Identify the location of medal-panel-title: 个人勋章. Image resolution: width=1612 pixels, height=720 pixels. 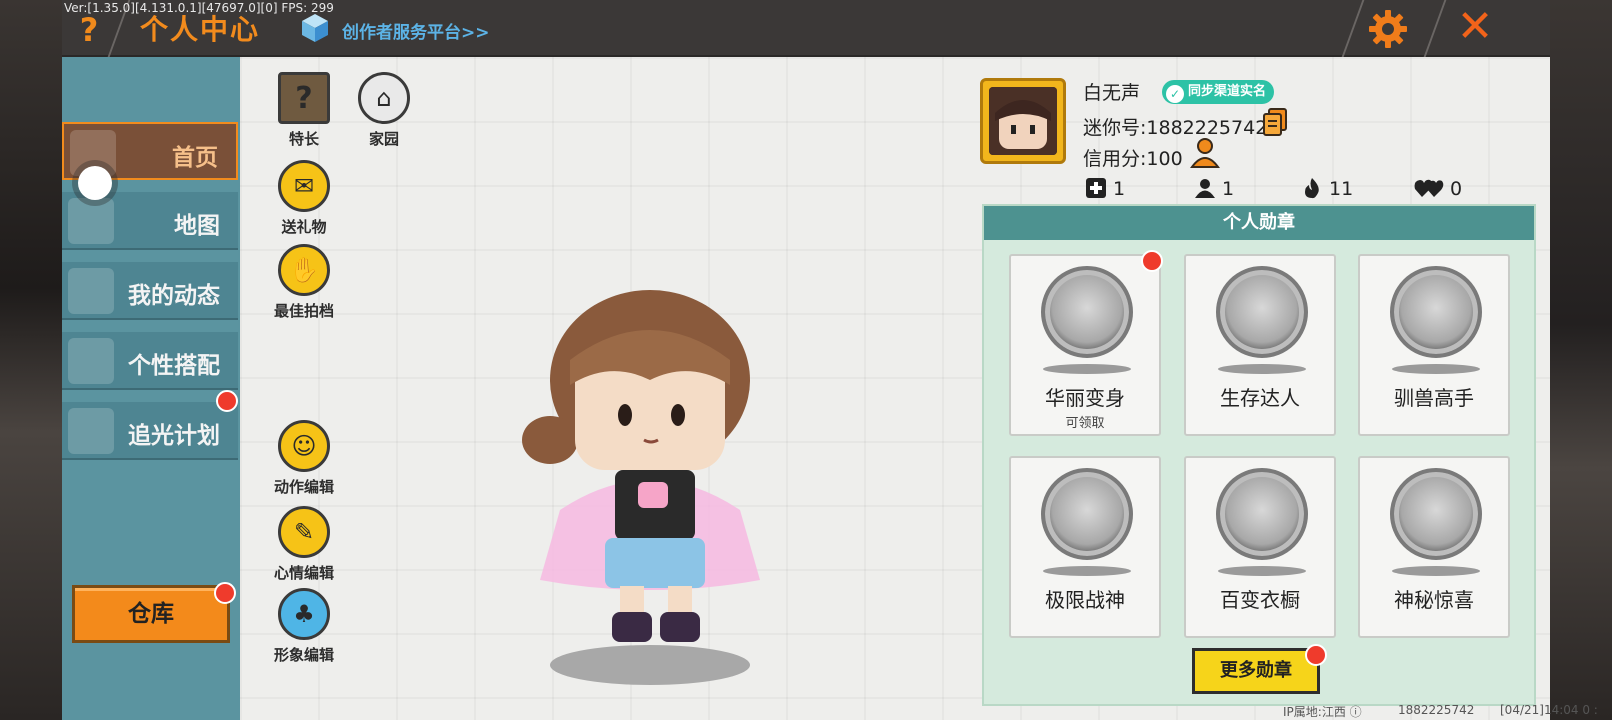
(1259, 223).